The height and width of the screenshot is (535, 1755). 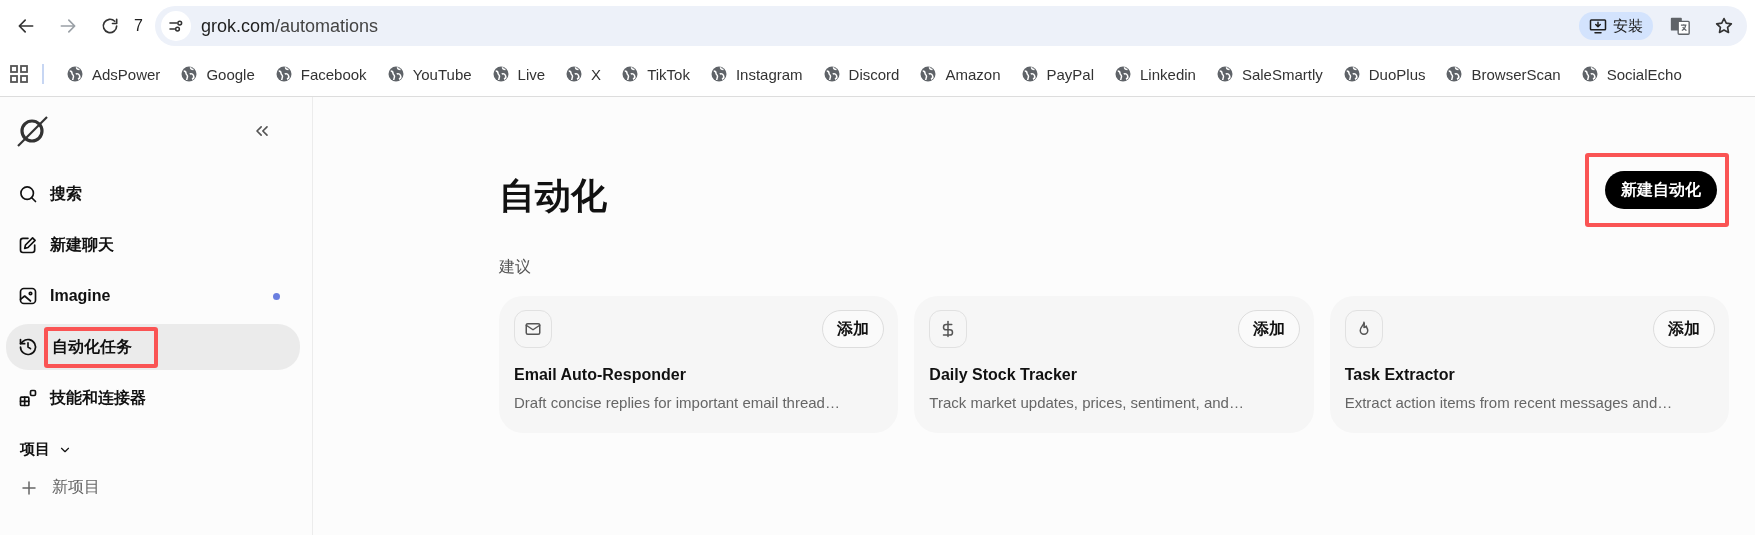 What do you see at coordinates (153, 245) in the screenshot?
I see `sidebar-item: 新建聊天` at bounding box center [153, 245].